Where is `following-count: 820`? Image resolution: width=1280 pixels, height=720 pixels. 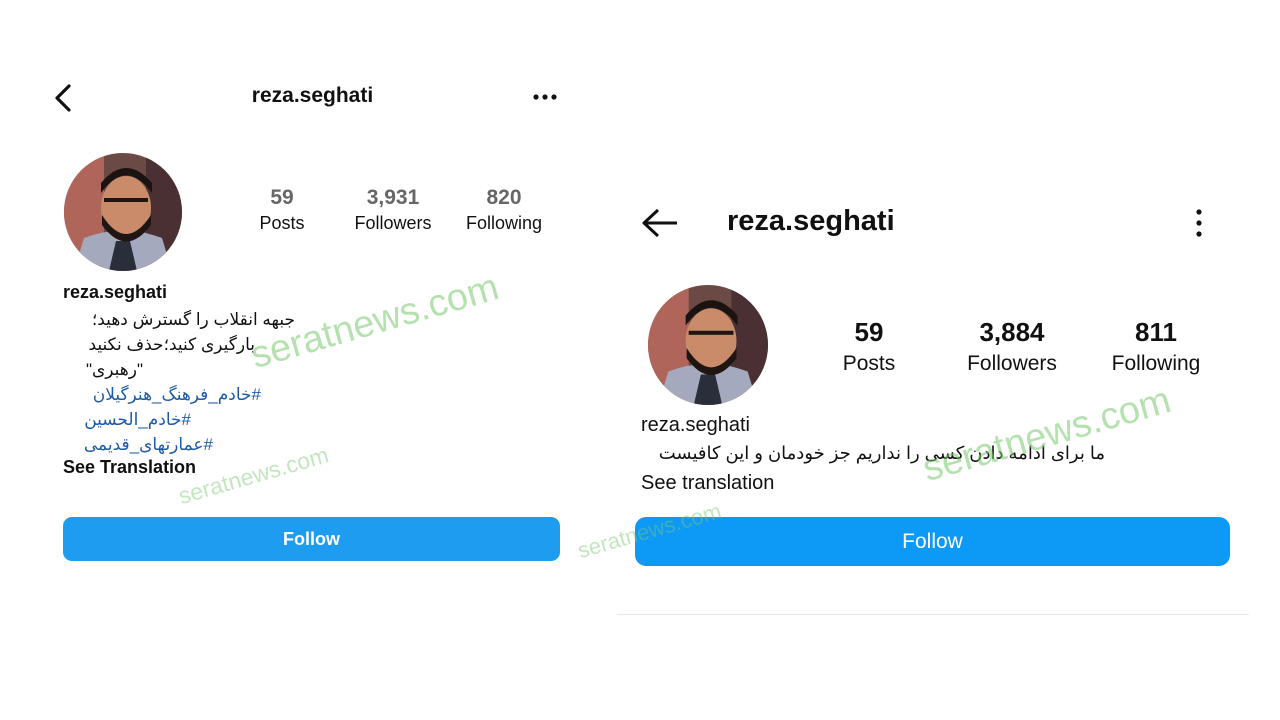 following-count: 820 is located at coordinates (504, 197).